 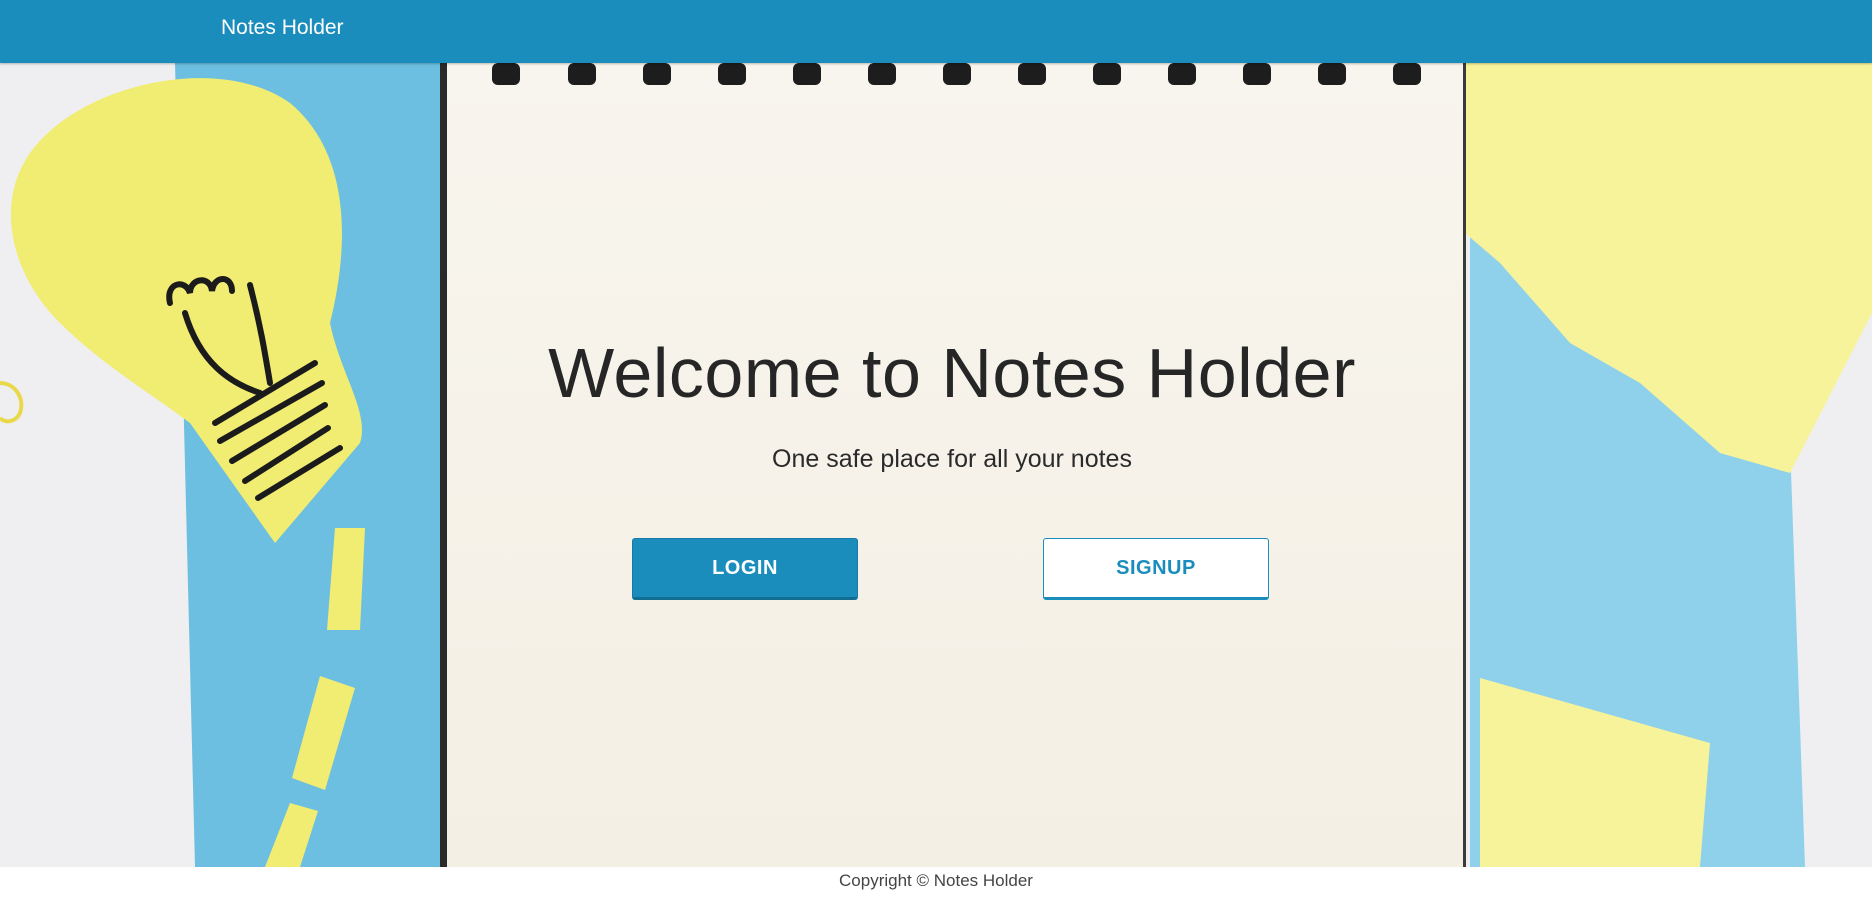 What do you see at coordinates (1156, 569) in the screenshot?
I see `signup-button: SIGNUP` at bounding box center [1156, 569].